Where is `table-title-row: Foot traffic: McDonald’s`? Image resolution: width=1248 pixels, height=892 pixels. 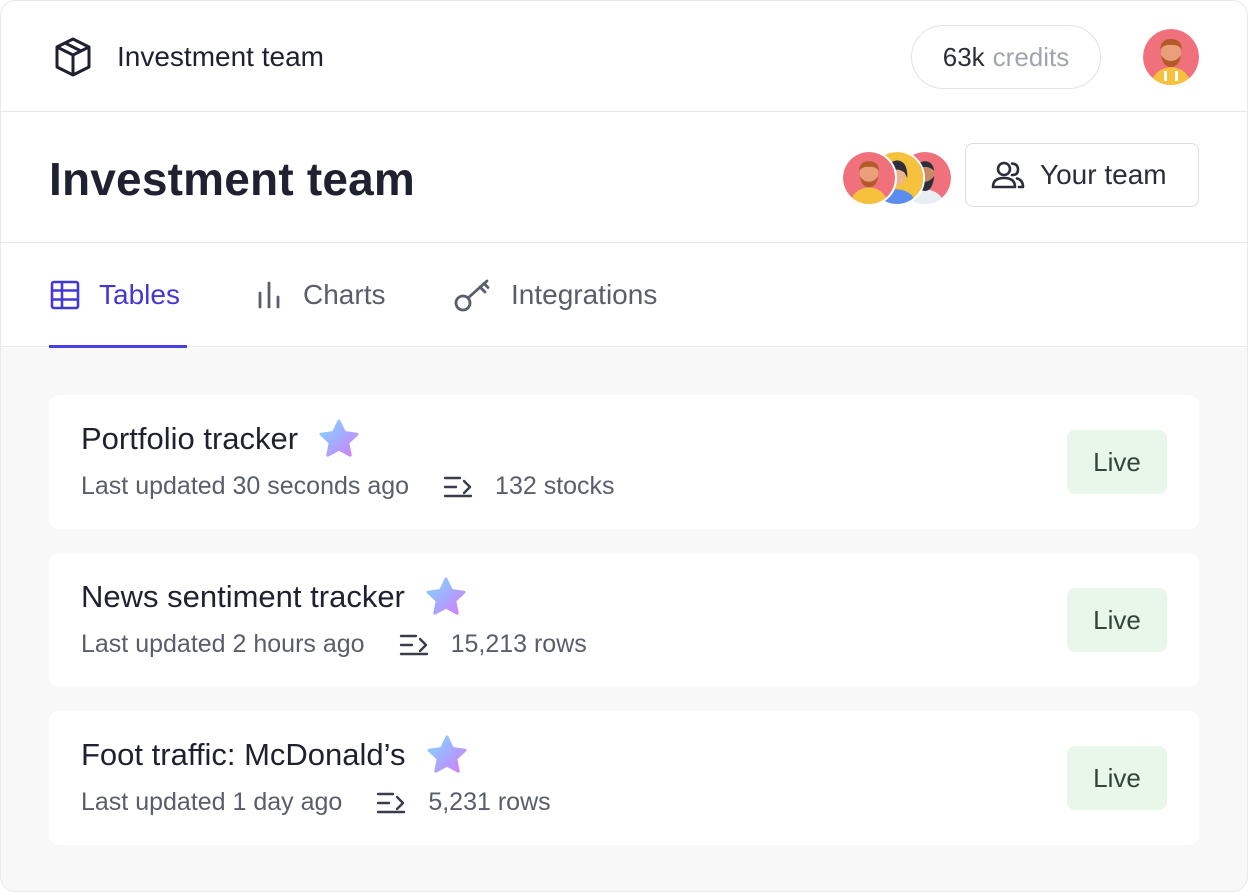 table-title-row: Foot traffic: McDonald’s is located at coordinates (274, 755).